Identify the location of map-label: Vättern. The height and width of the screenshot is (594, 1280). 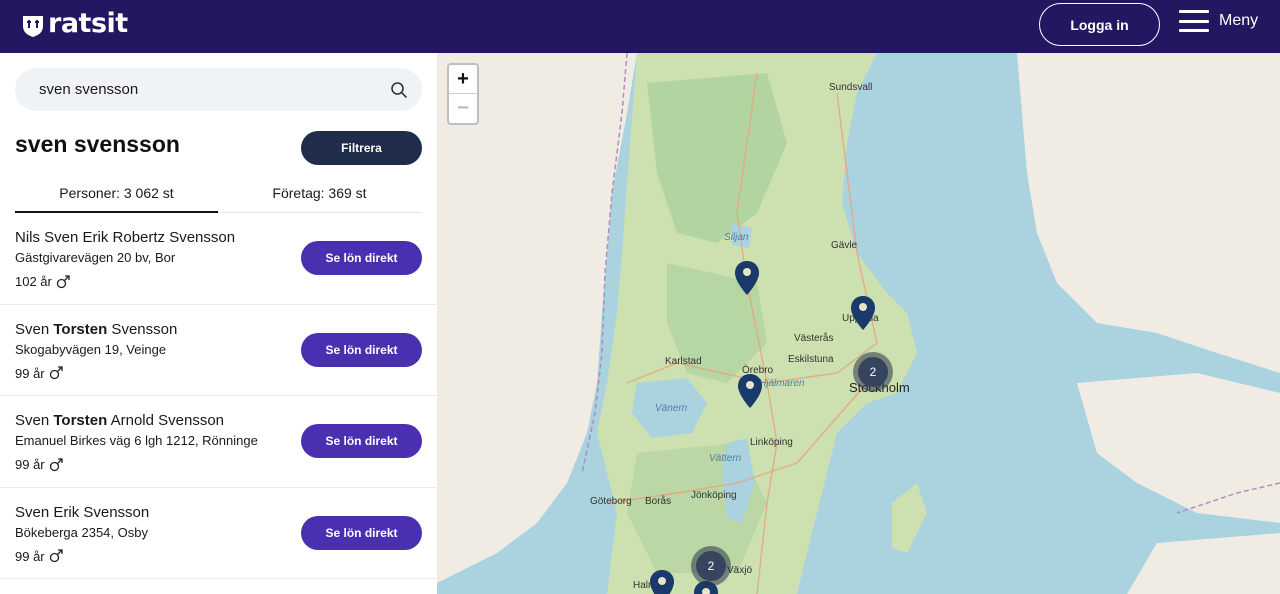
(725, 458).